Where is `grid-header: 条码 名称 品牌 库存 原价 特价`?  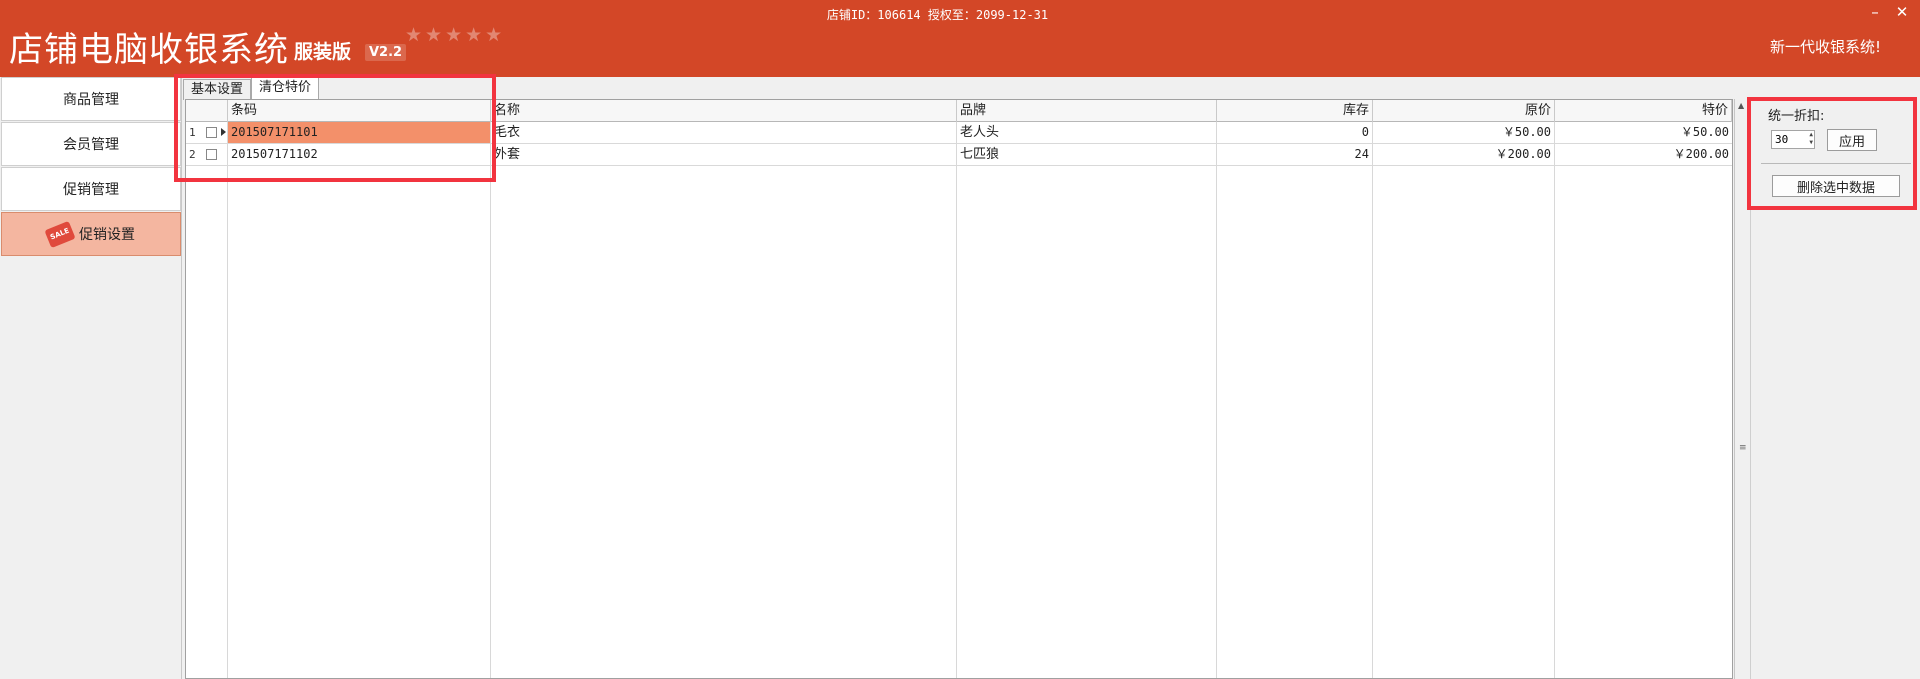
grid-header: 条码 名称 品牌 库存 原价 特价 is located at coordinates (959, 111).